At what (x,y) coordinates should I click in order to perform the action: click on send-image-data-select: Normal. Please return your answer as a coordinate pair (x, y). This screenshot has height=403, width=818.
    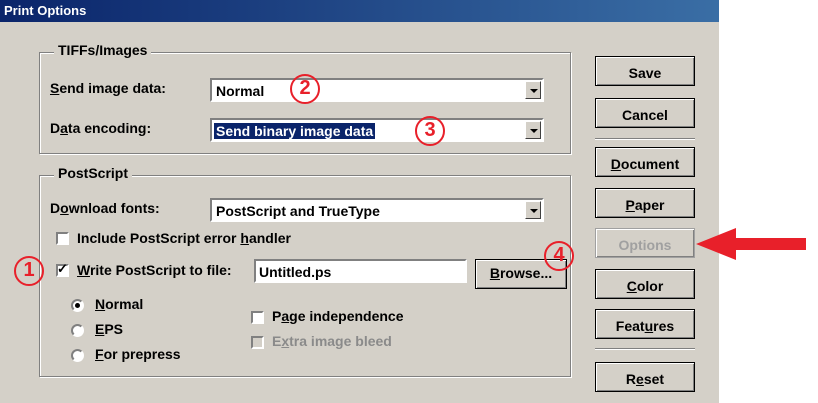
    Looking at the image, I should click on (377, 90).